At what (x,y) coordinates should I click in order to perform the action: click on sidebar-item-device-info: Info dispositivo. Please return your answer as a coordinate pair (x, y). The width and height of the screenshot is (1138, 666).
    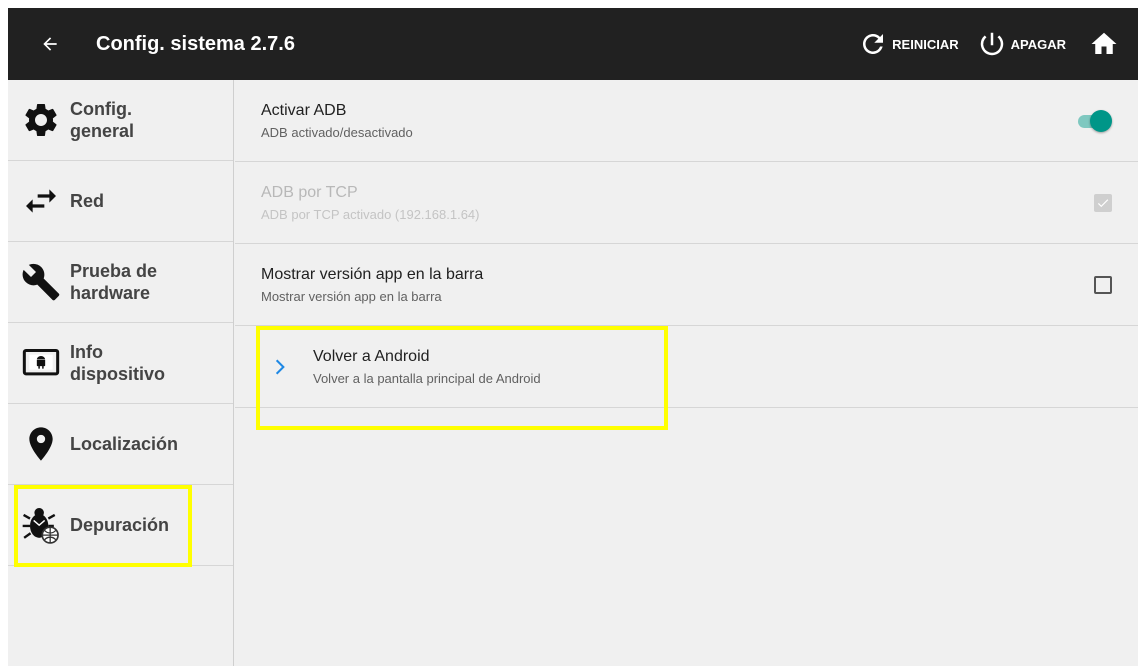
    Looking at the image, I should click on (120, 363).